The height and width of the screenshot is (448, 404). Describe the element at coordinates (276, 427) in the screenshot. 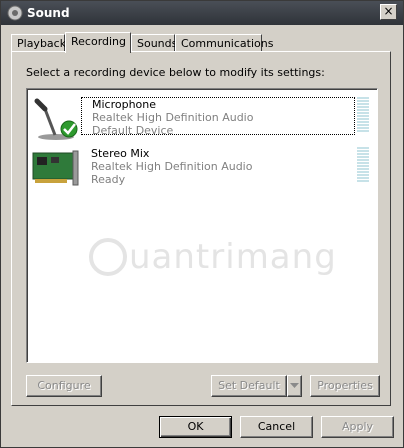

I see `cancel-button: Cancel` at that location.